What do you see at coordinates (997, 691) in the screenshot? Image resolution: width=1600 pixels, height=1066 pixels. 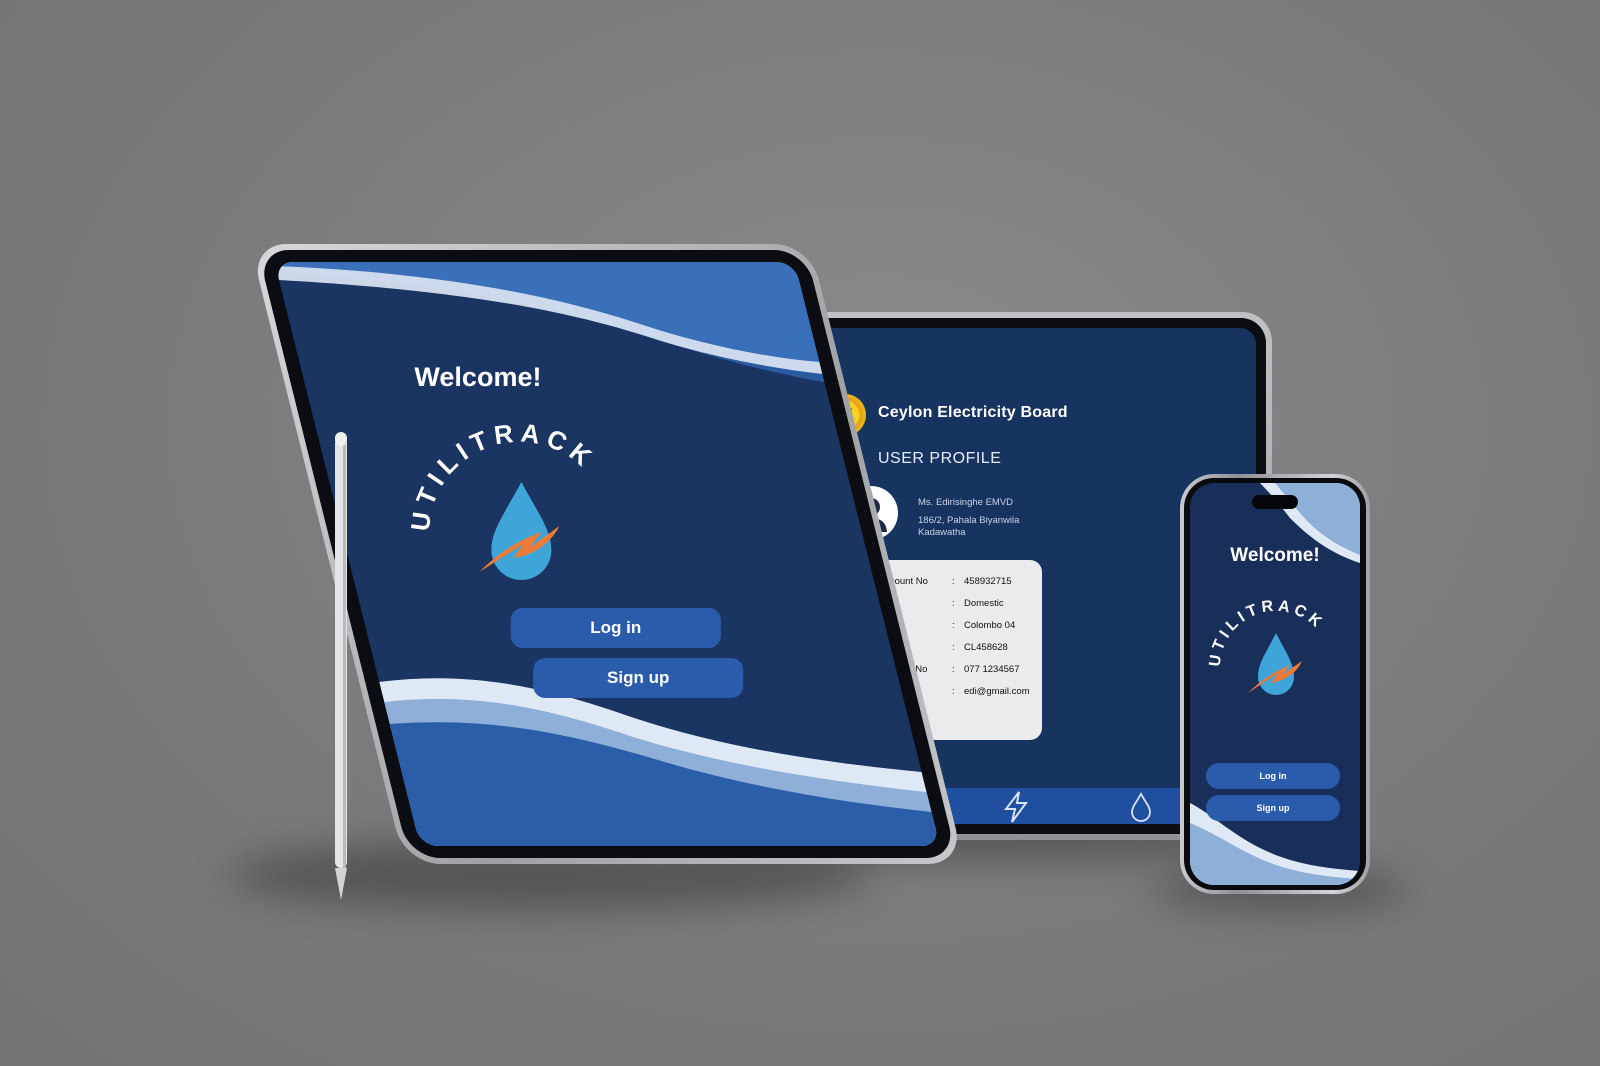 I see `detail-value: edi@gmail.com` at bounding box center [997, 691].